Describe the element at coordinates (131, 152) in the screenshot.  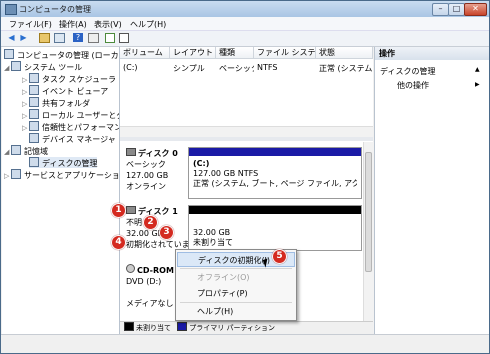
I see `disk-icon` at that location.